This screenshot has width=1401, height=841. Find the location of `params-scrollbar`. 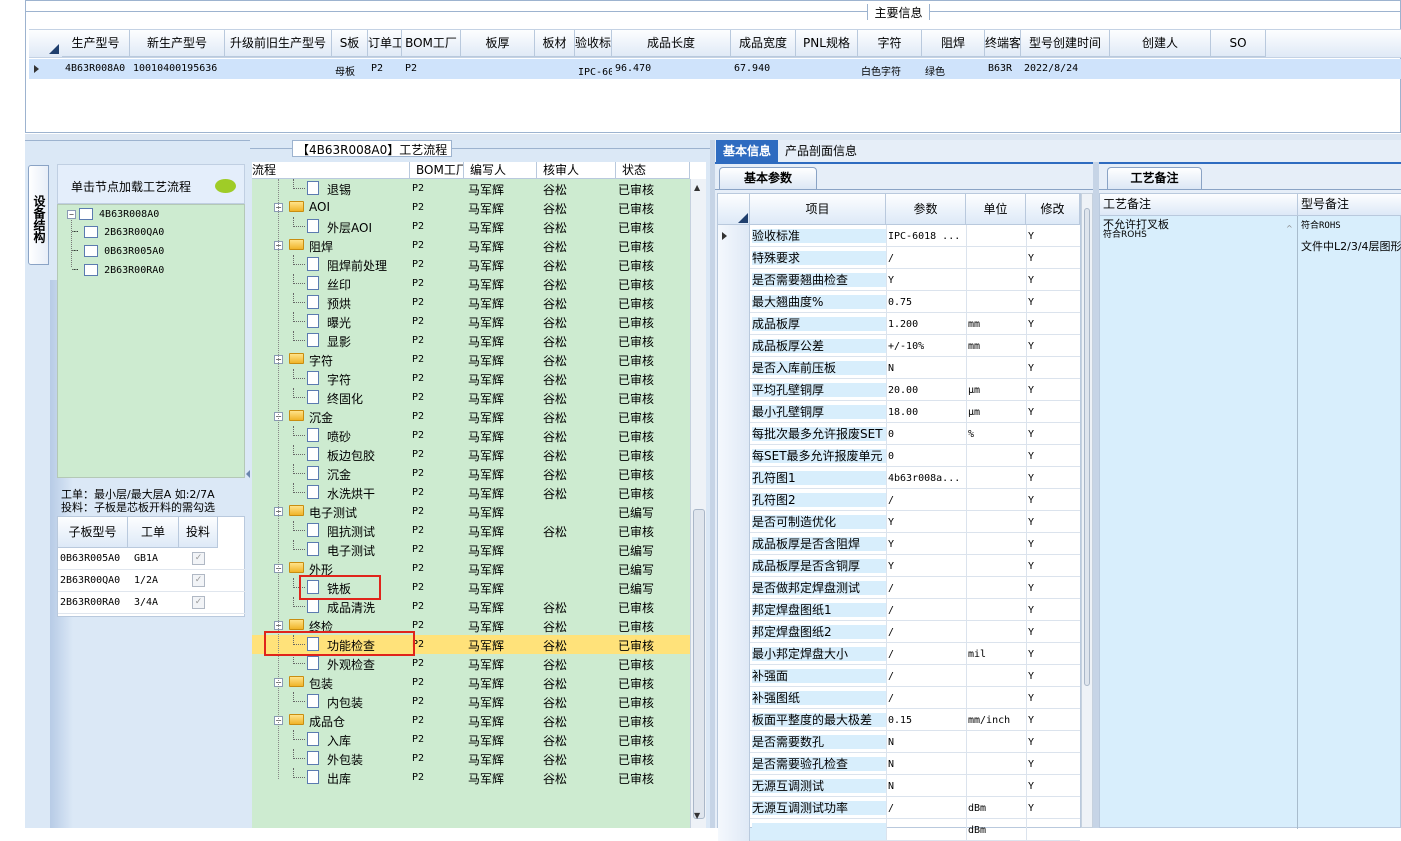

params-scrollbar is located at coordinates (1087, 510).